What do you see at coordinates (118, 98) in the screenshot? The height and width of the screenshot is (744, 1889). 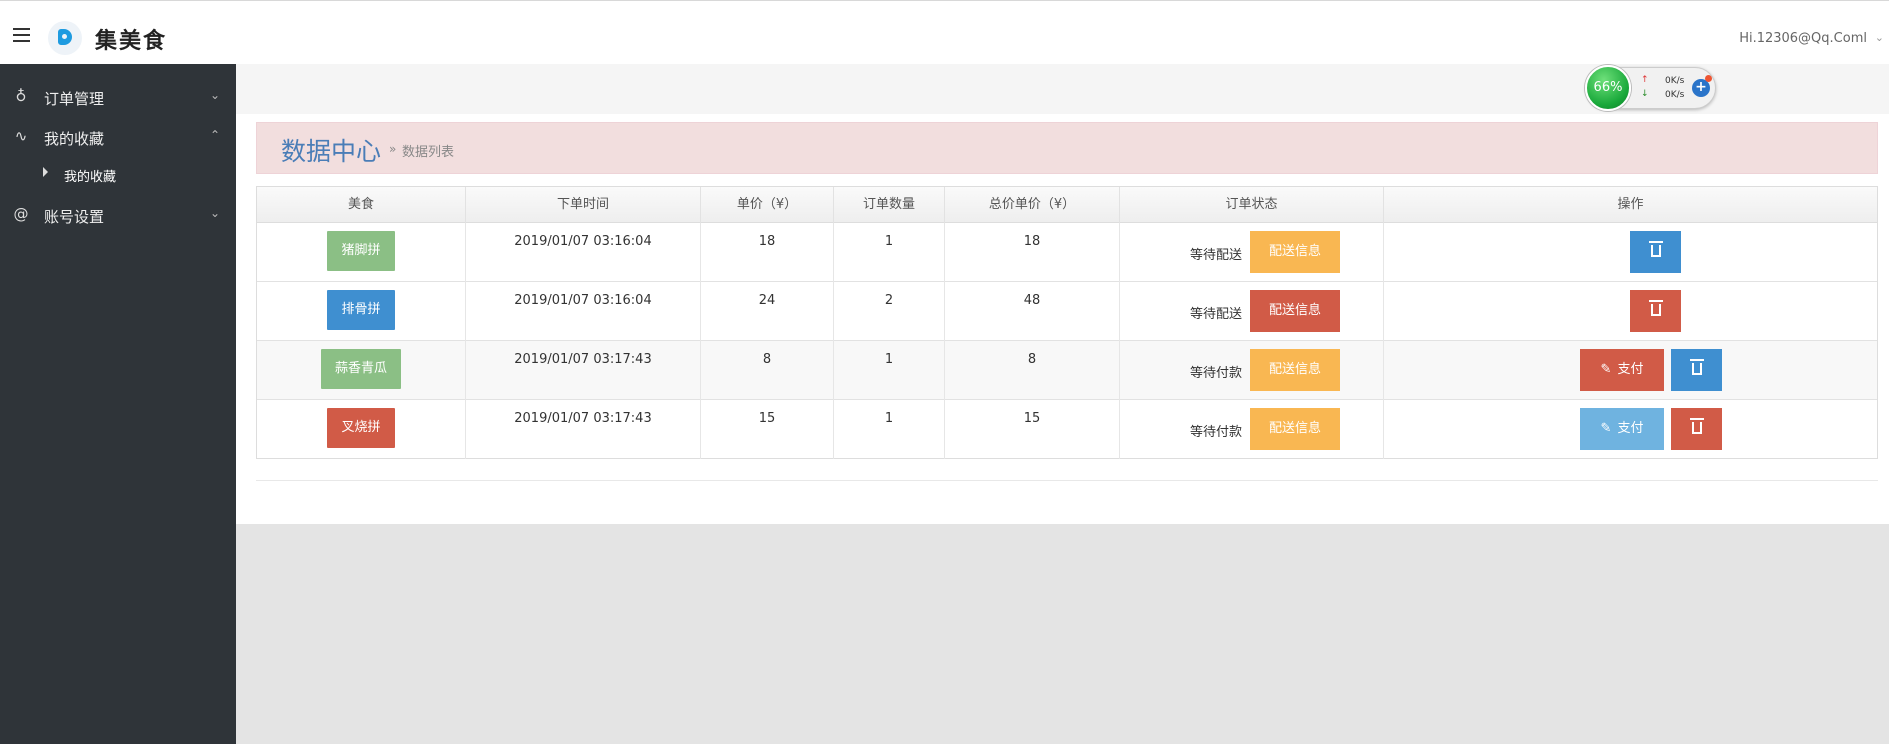 I see `sidebar-item-orders: ♁ 订单管理 ⌄` at bounding box center [118, 98].